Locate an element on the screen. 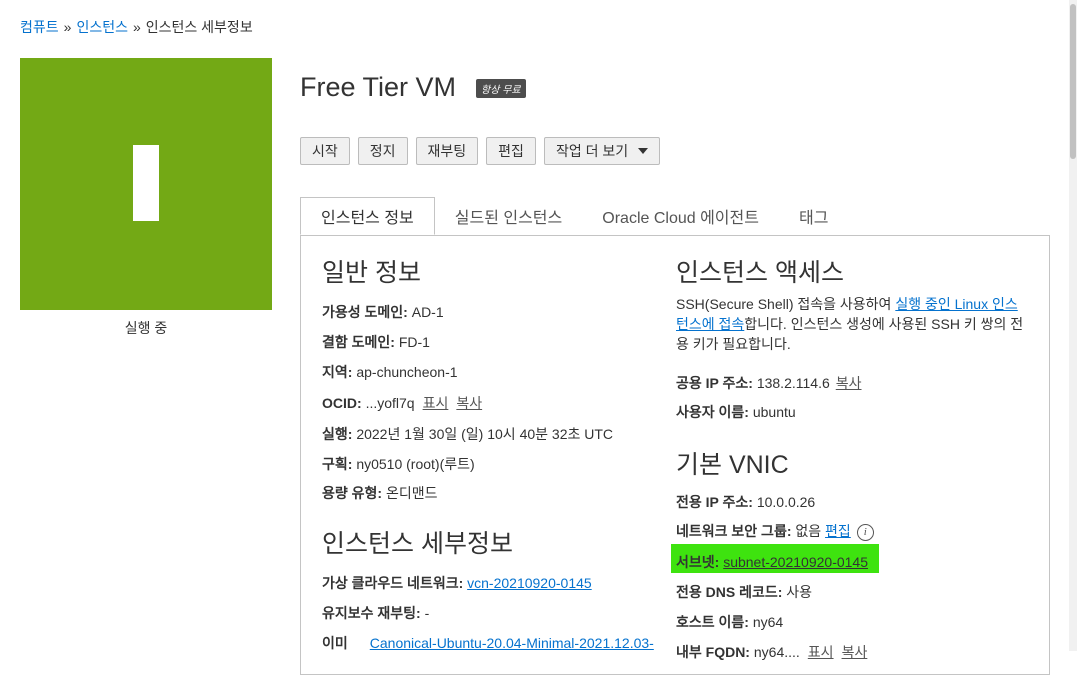 The height and width of the screenshot is (675, 1077). breadcrumb: 컴퓨트» 인스턴스» 인스턴스 세부정보 is located at coordinates (136, 27).